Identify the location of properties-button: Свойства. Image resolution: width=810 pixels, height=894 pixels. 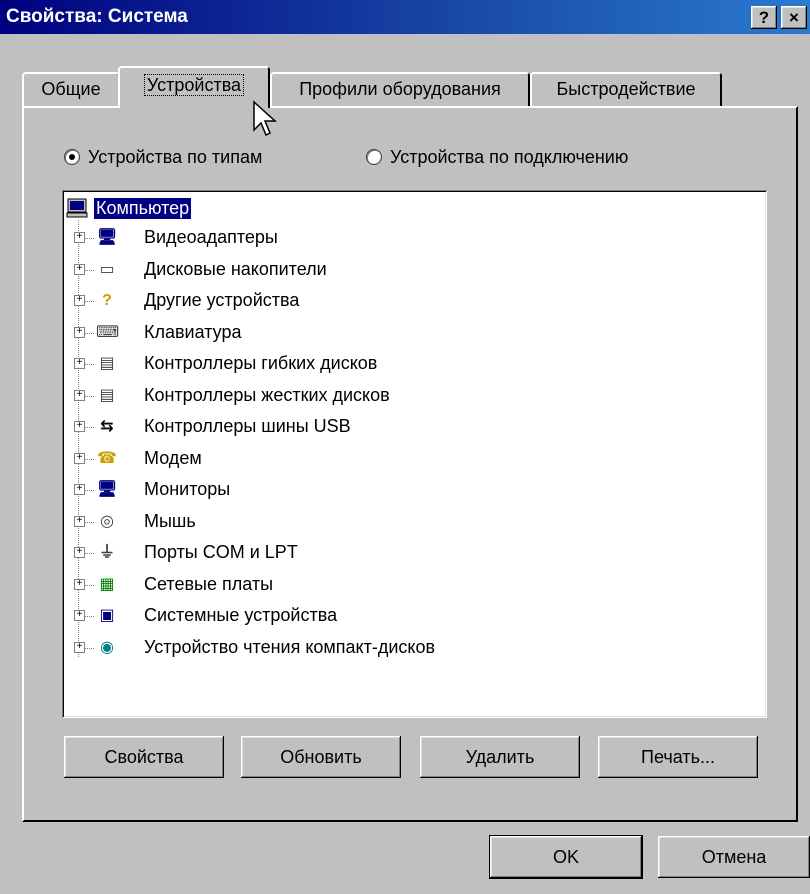
(144, 757).